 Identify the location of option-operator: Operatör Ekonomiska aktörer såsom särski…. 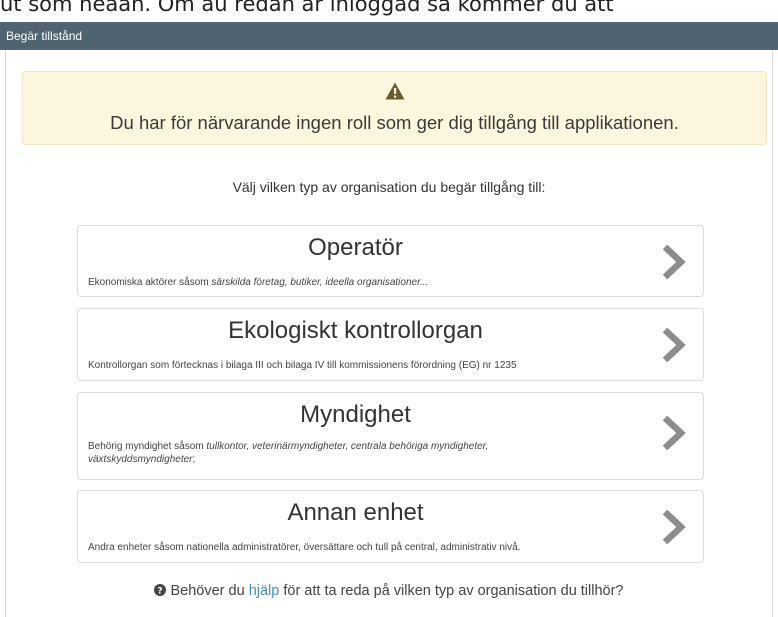
(390, 261).